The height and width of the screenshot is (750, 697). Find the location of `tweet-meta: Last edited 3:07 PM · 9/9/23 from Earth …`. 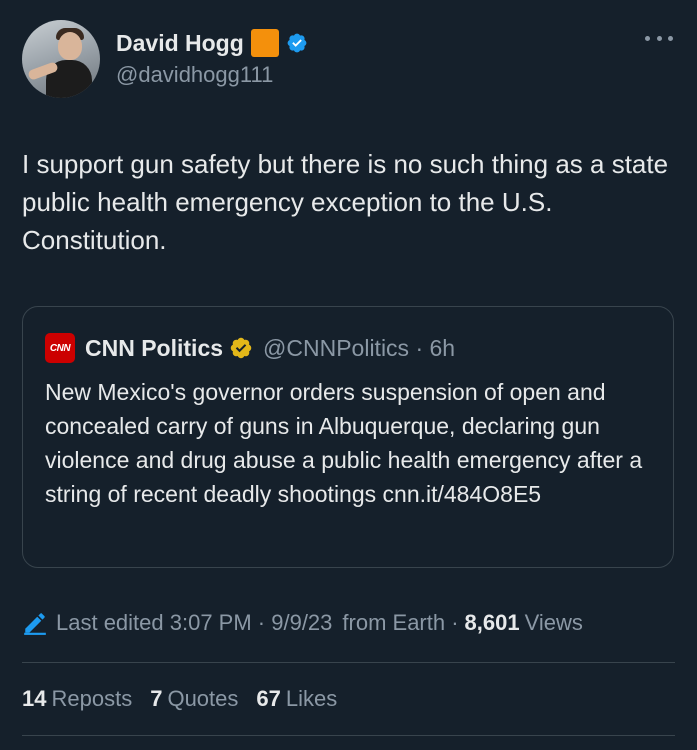

tweet-meta: Last edited 3:07 PM · 9/9/23 from Earth … is located at coordinates (302, 623).